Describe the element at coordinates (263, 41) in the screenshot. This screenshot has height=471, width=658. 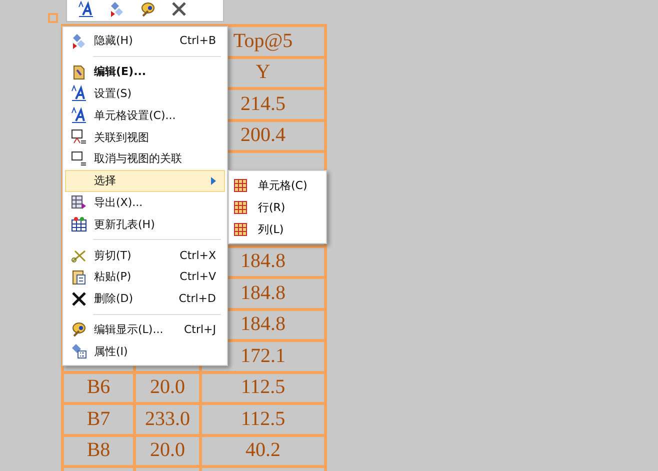
I see `table-cell: Top@5` at that location.